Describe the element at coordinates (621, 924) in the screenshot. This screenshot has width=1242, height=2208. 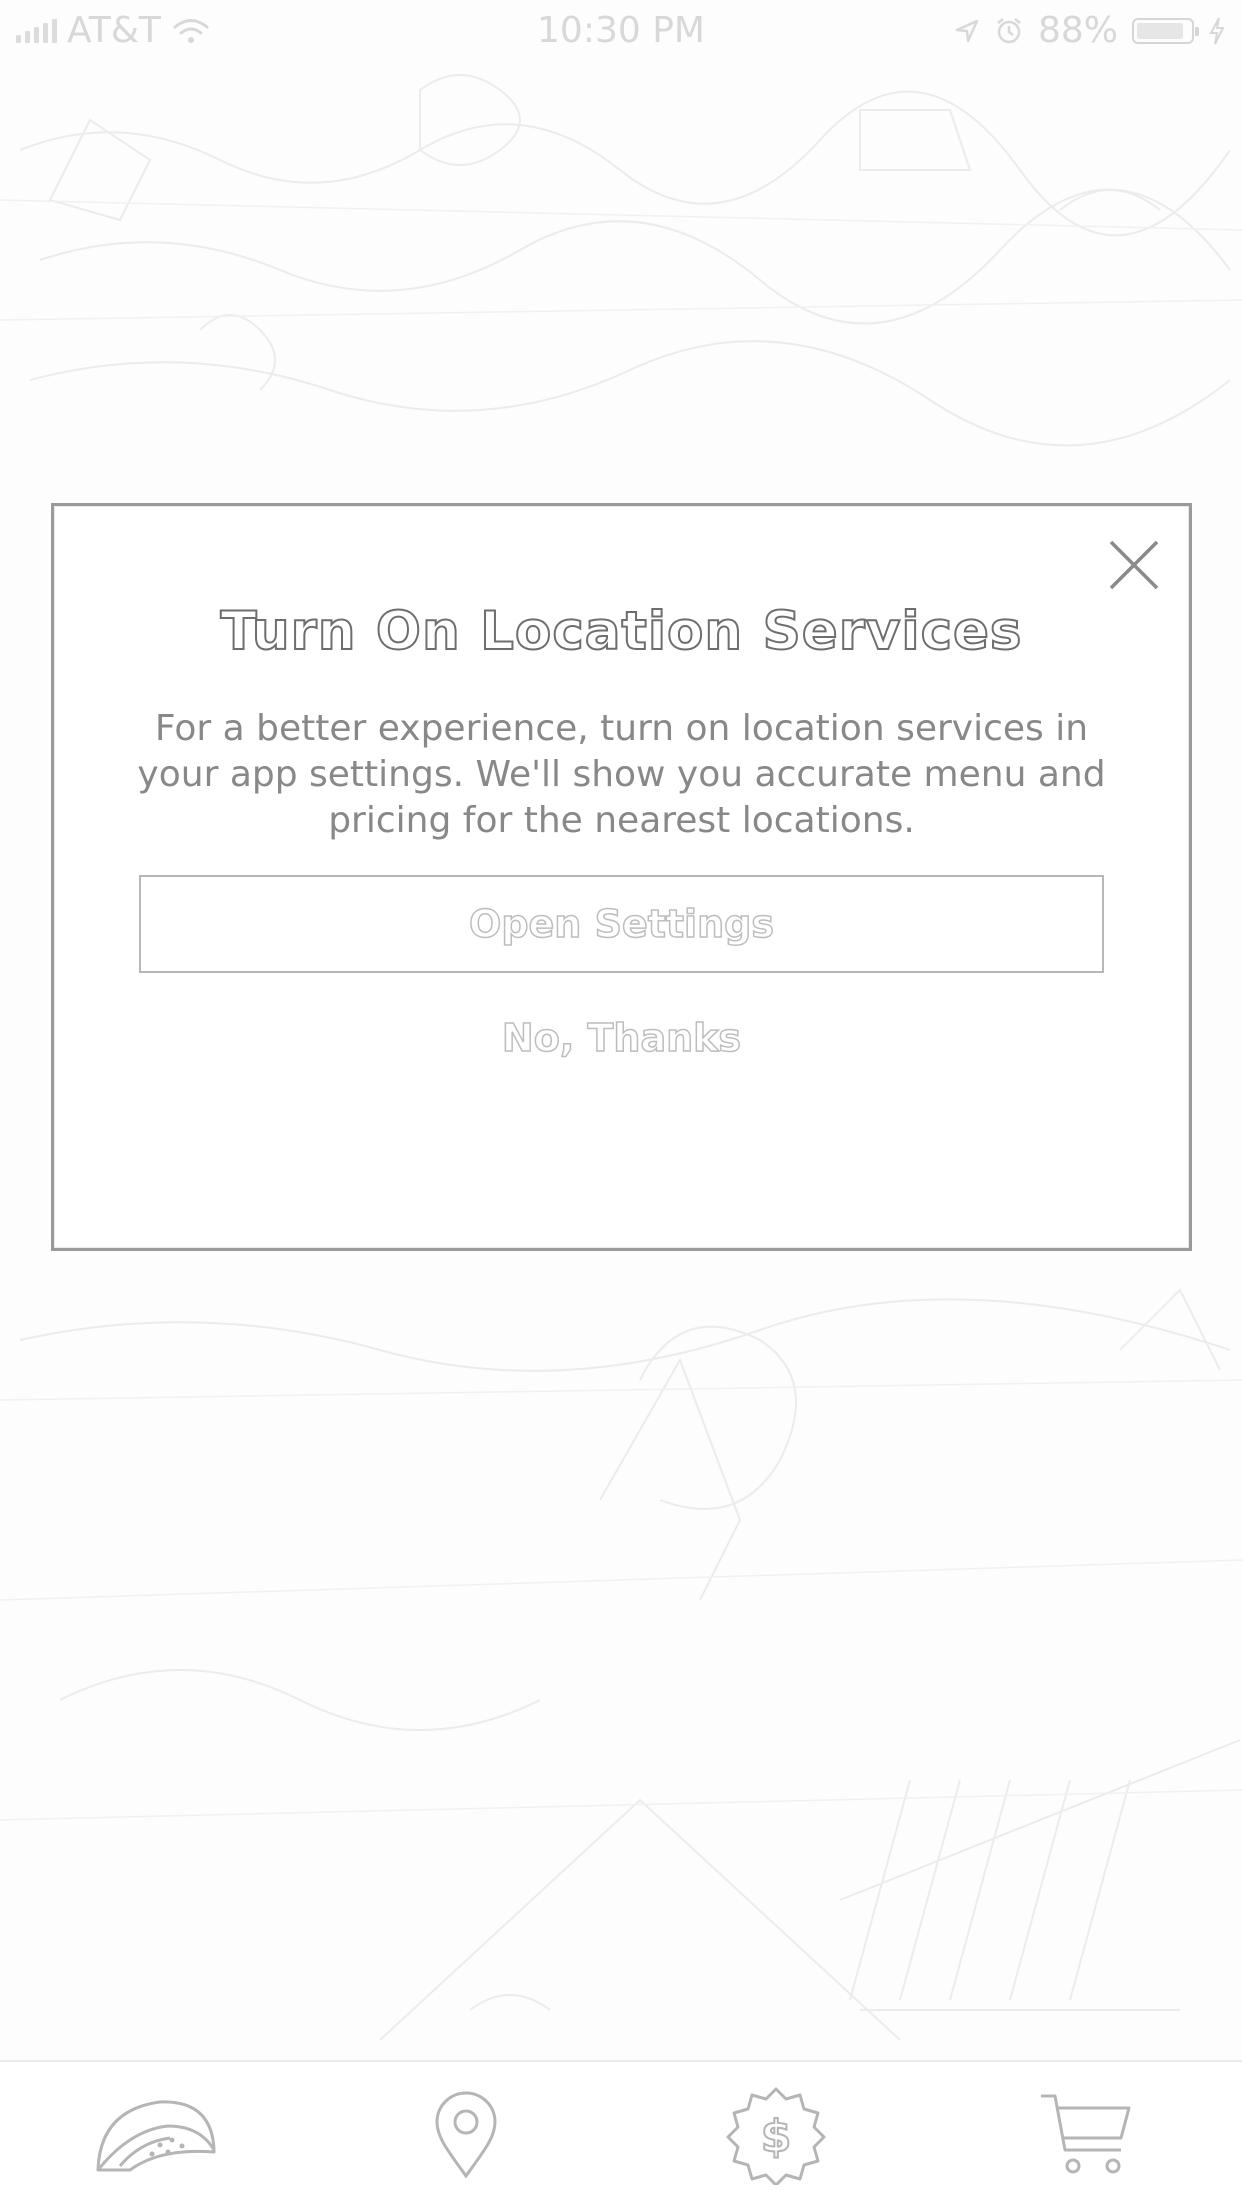
I see `open-settings-button: Open Settings` at that location.